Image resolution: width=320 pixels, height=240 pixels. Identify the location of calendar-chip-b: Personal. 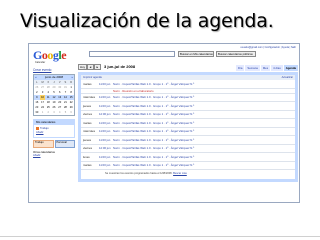
(64, 144).